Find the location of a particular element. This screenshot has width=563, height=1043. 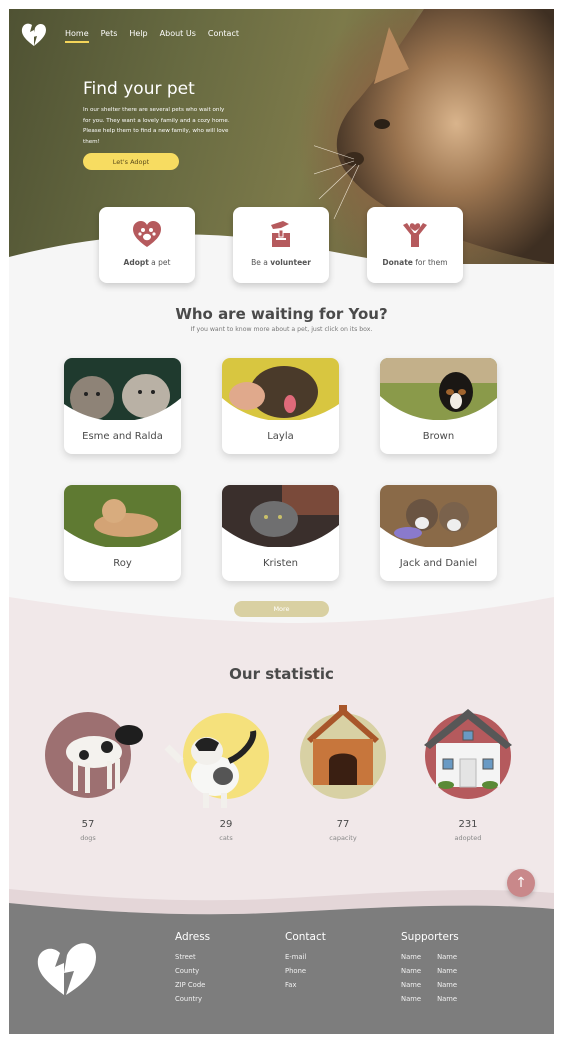

donate-card: Donate for them is located at coordinates (415, 245).